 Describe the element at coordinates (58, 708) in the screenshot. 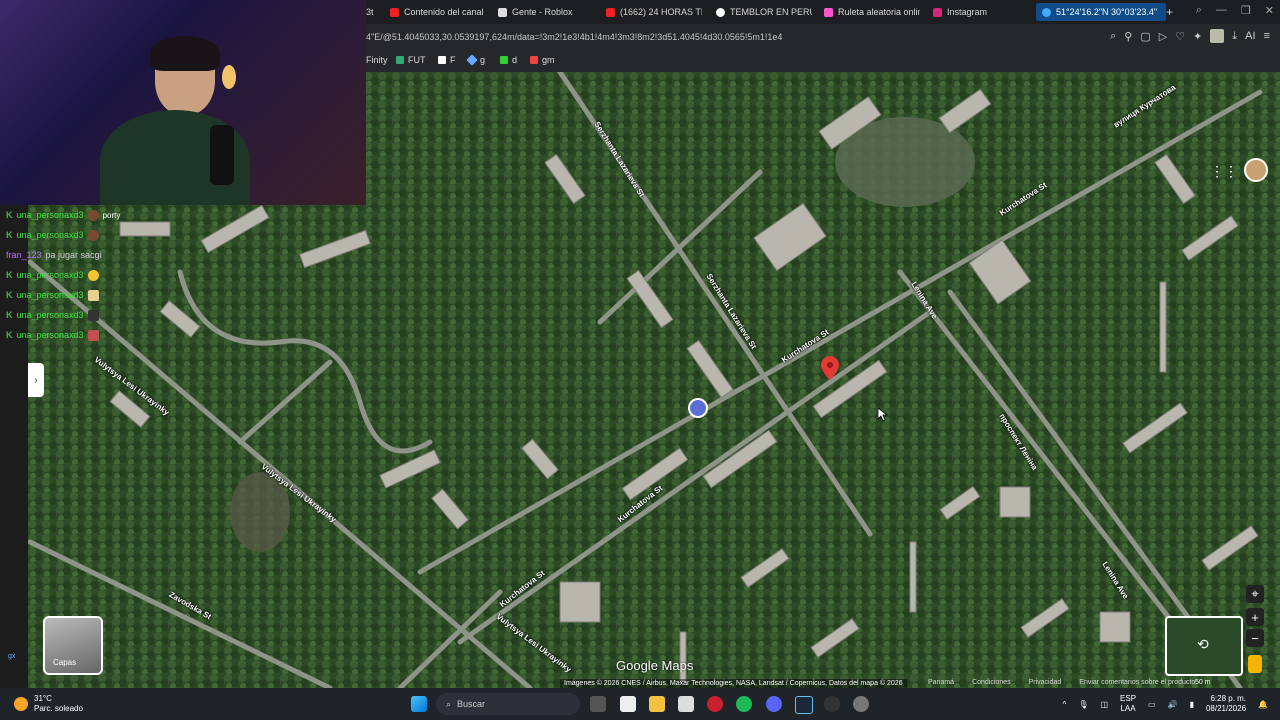

I see `weather-condition: Parc. soleado` at that location.